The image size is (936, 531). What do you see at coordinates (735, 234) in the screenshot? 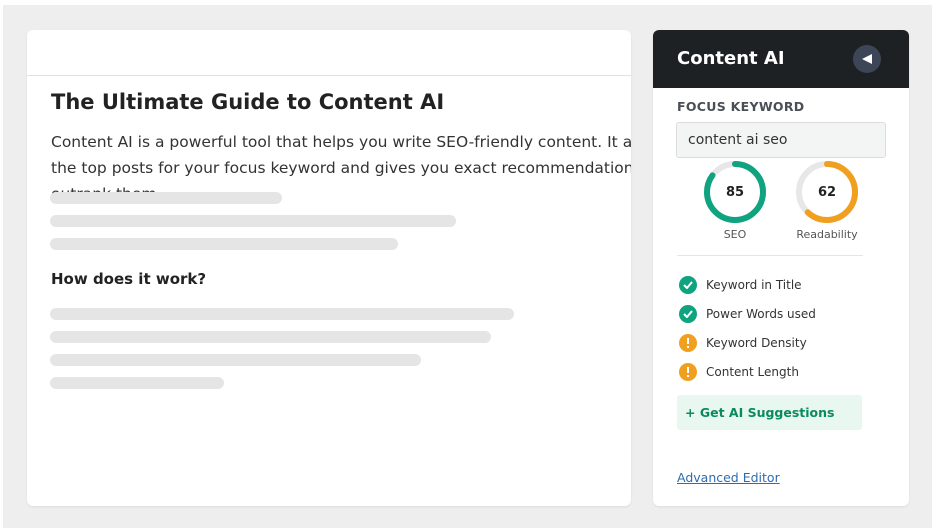
I see `seo-score-label: SEO` at bounding box center [735, 234].